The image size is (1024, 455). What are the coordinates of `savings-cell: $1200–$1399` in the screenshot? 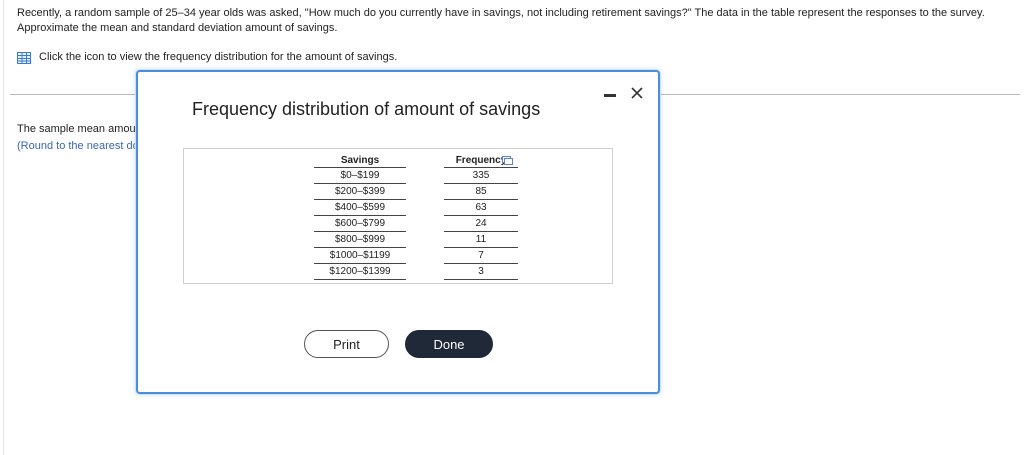 It's located at (360, 271).